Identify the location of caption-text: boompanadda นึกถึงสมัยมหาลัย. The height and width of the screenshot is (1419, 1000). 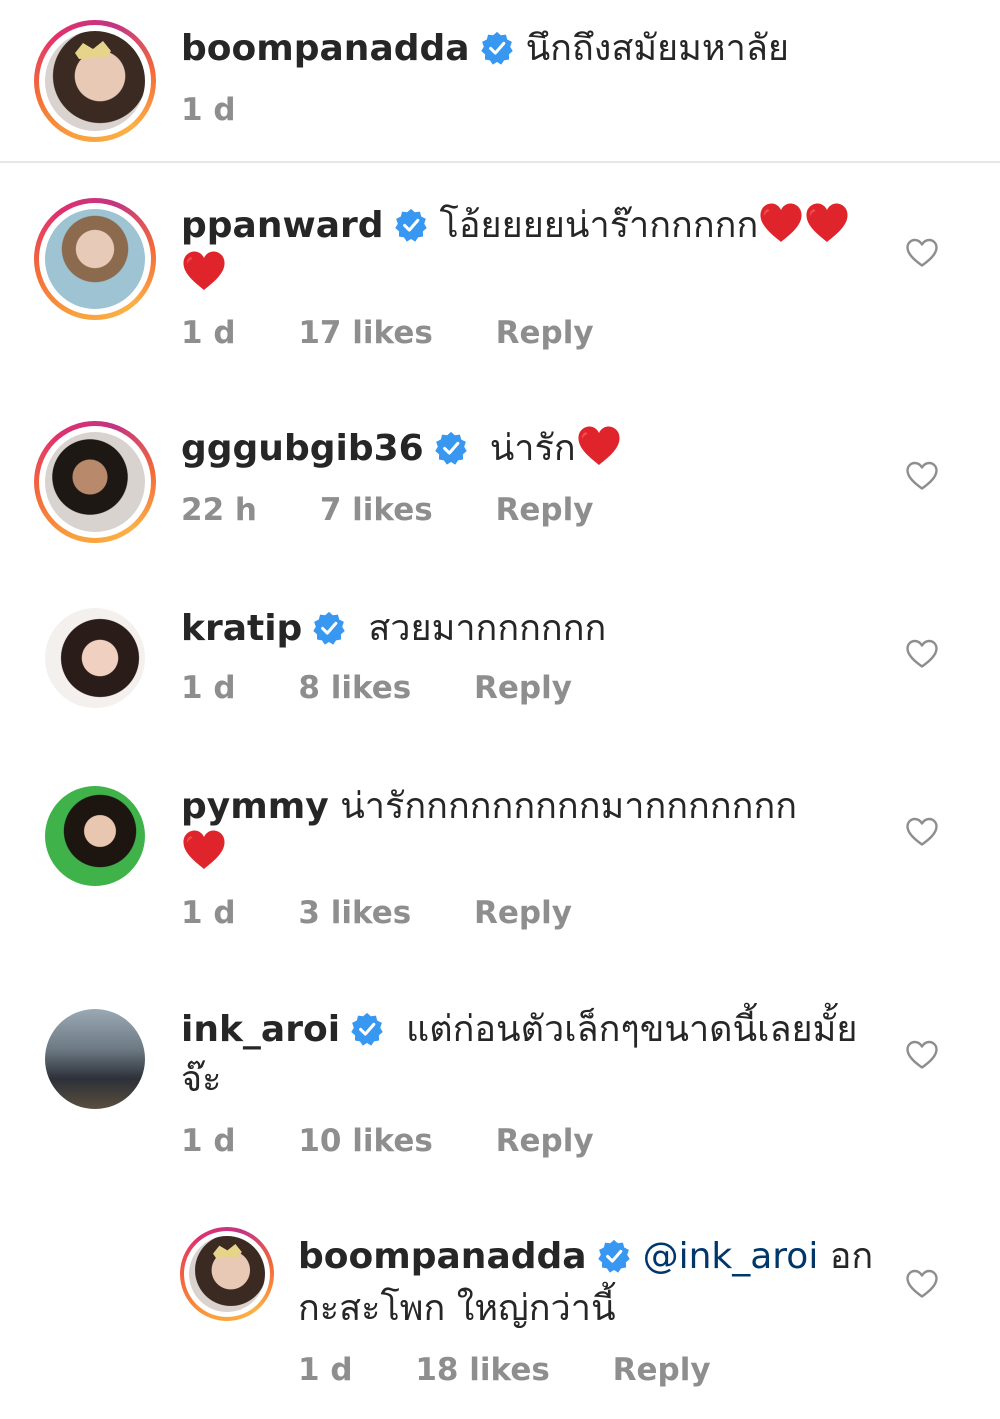
(485, 49).